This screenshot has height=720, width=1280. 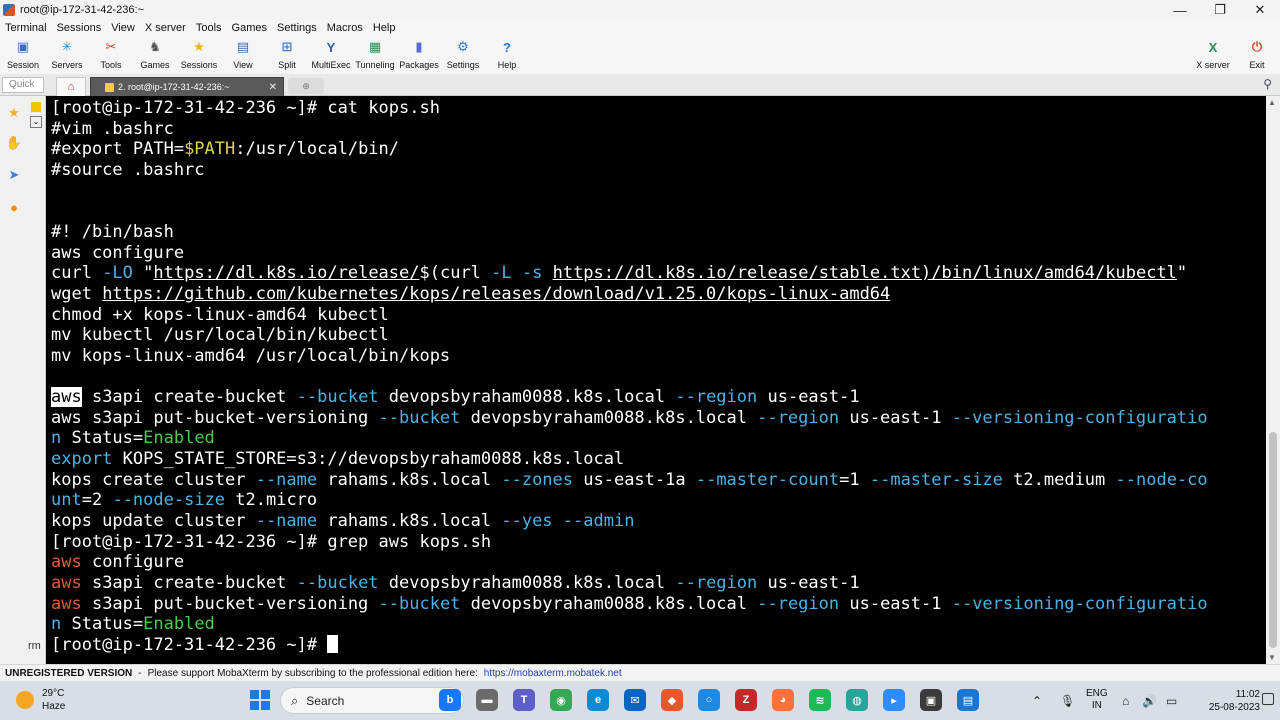 I want to click on tab-active-session: 2. root@ip-172-31-42-236:~ ✕, so click(x=187, y=86).